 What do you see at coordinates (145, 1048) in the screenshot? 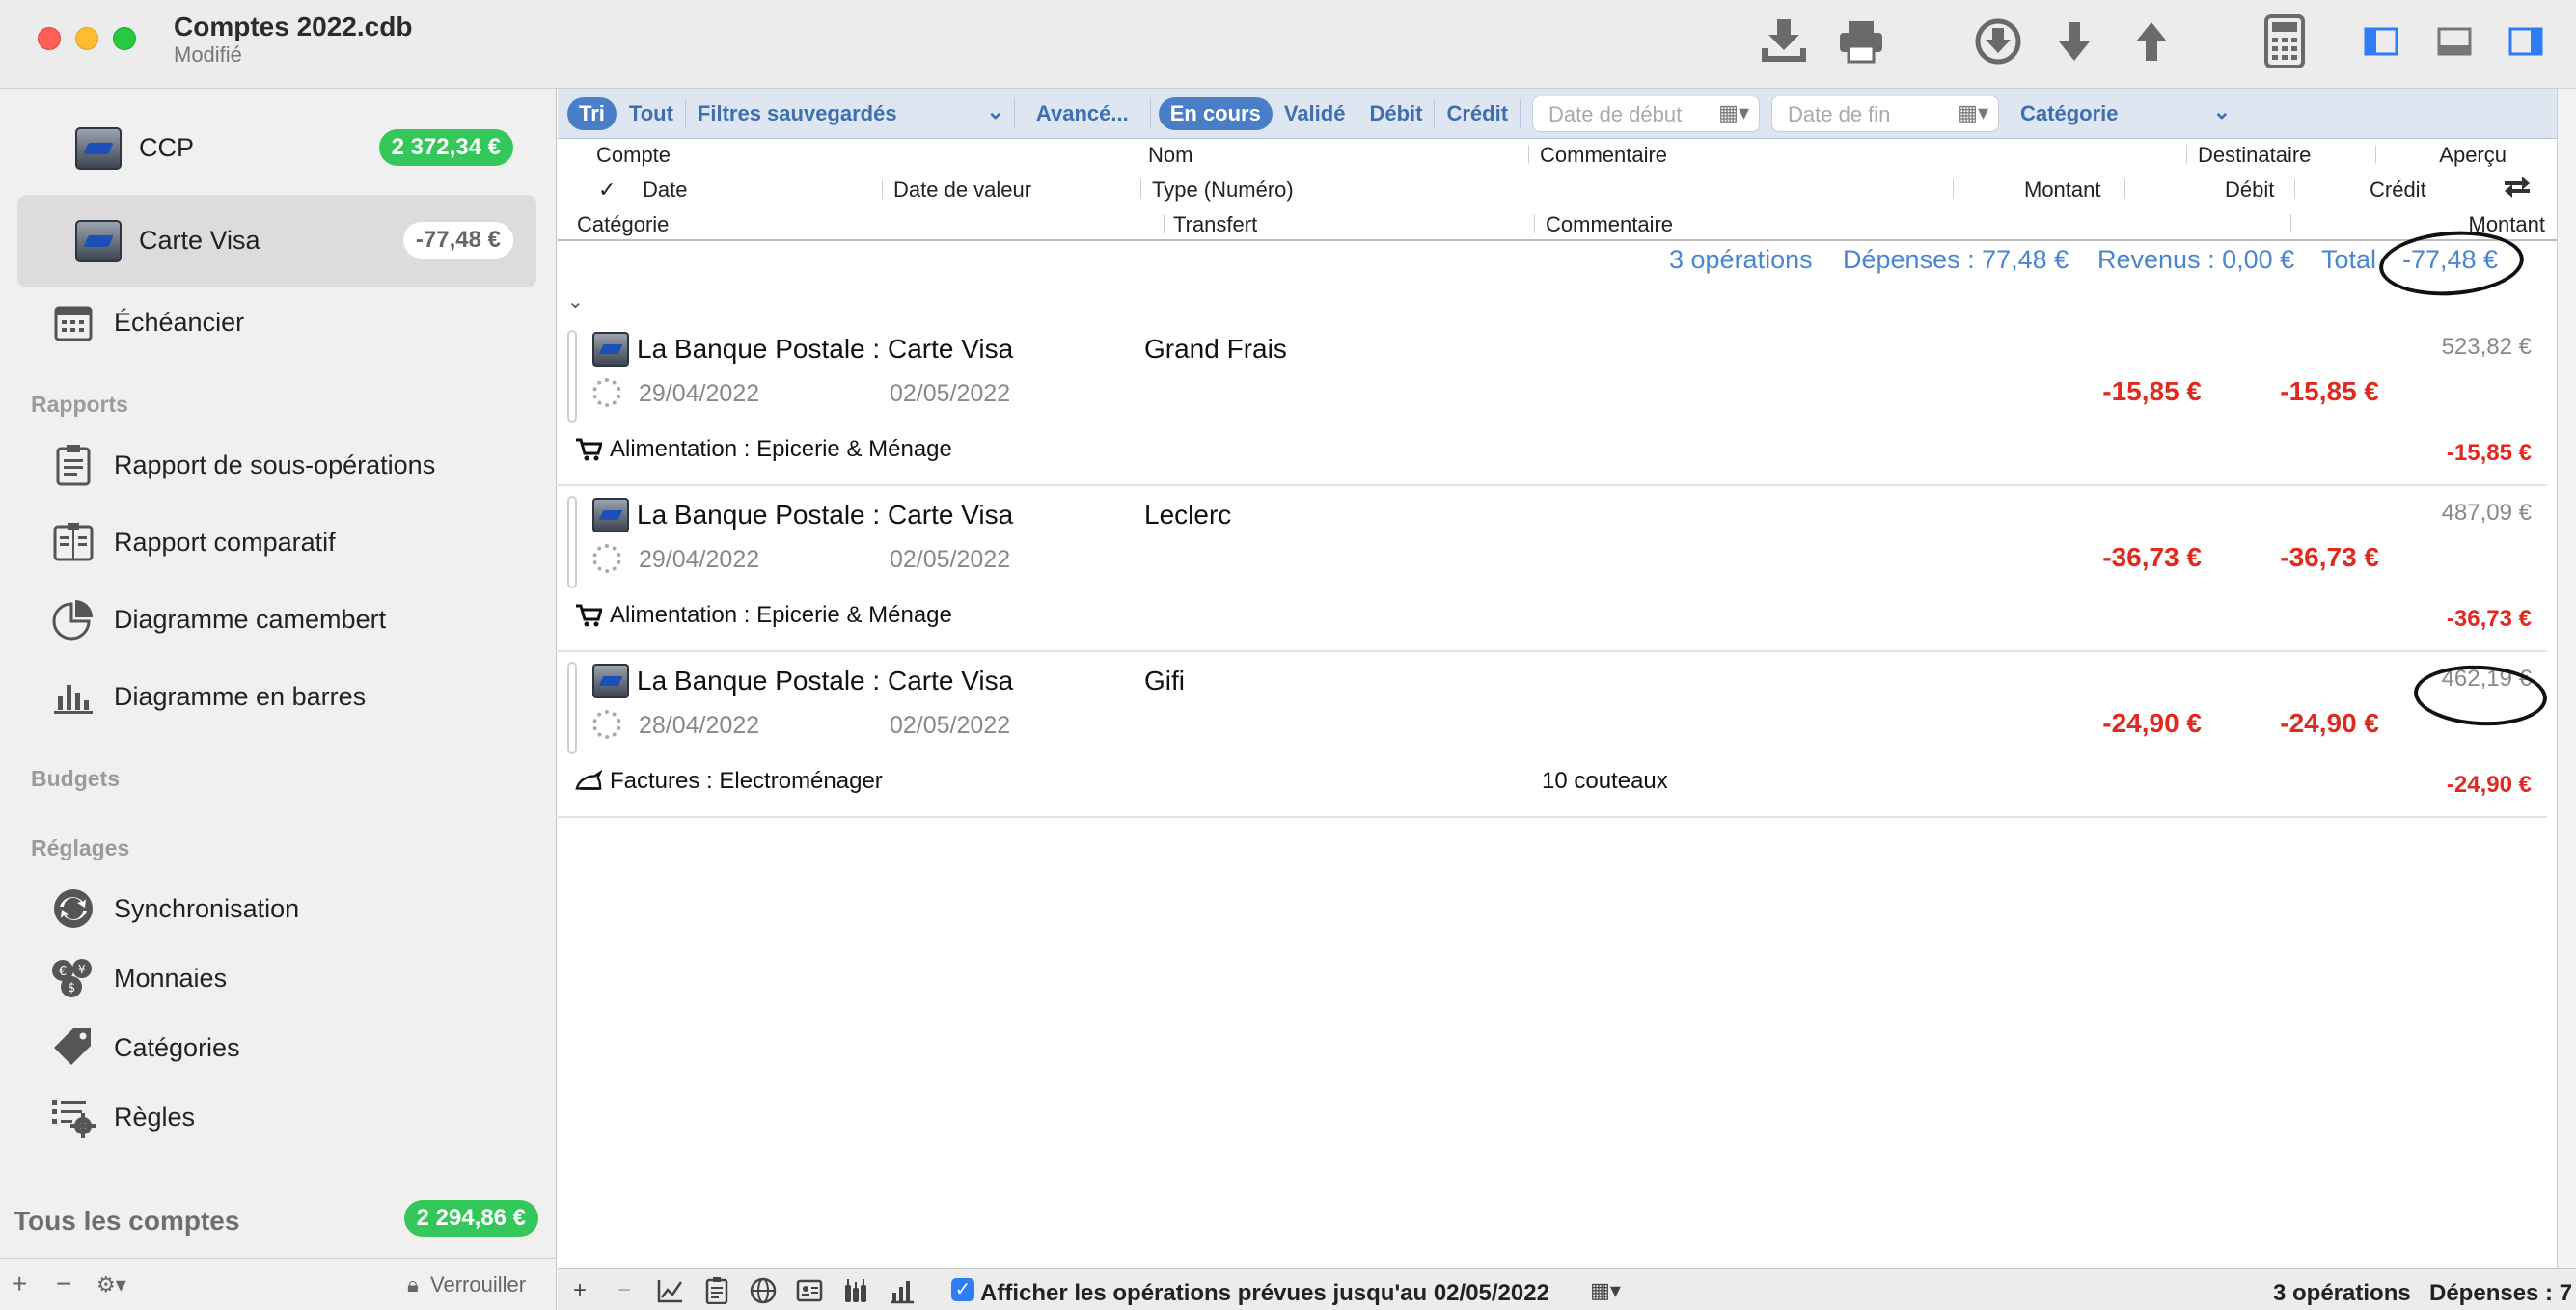
I see `sidebar-item-categories: Catégories` at bounding box center [145, 1048].